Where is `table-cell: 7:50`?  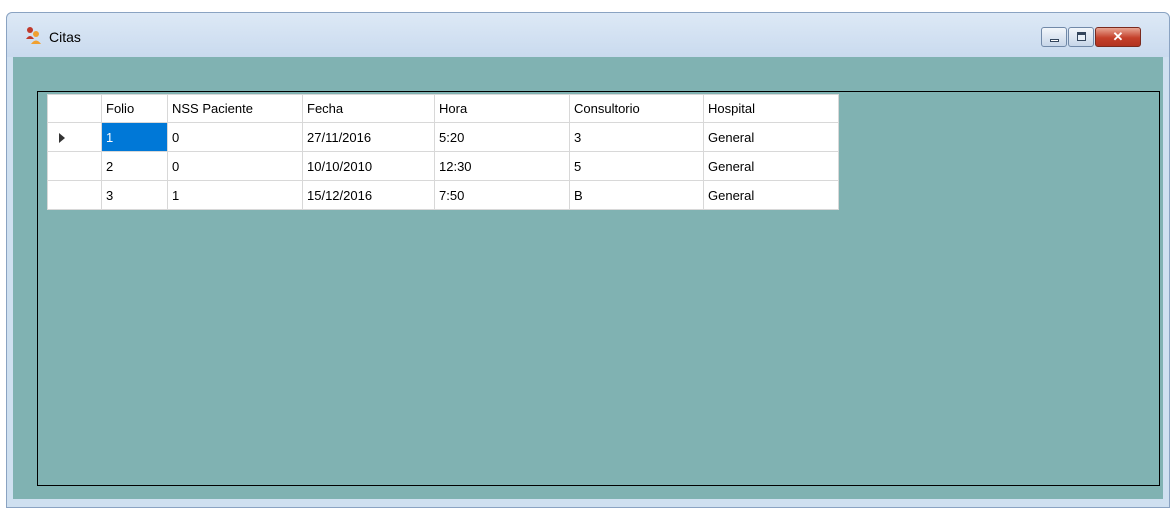
table-cell: 7:50 is located at coordinates (502, 195).